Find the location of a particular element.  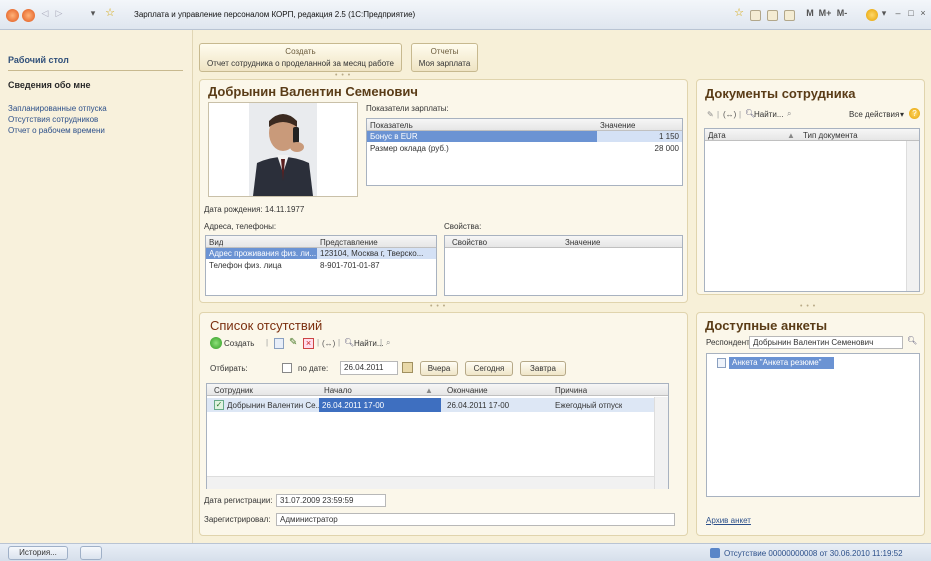

delete-icon: × is located at coordinates (308, 343).